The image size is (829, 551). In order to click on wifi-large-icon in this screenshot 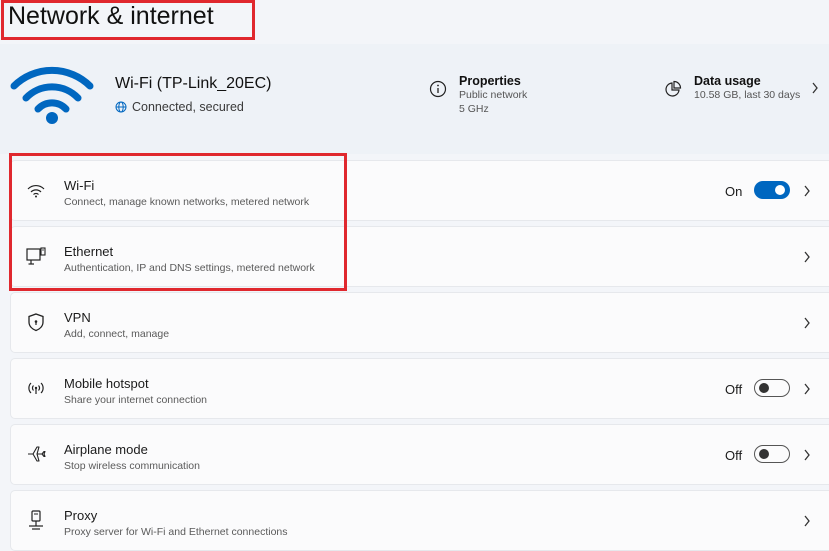, I will do `click(52, 95)`.